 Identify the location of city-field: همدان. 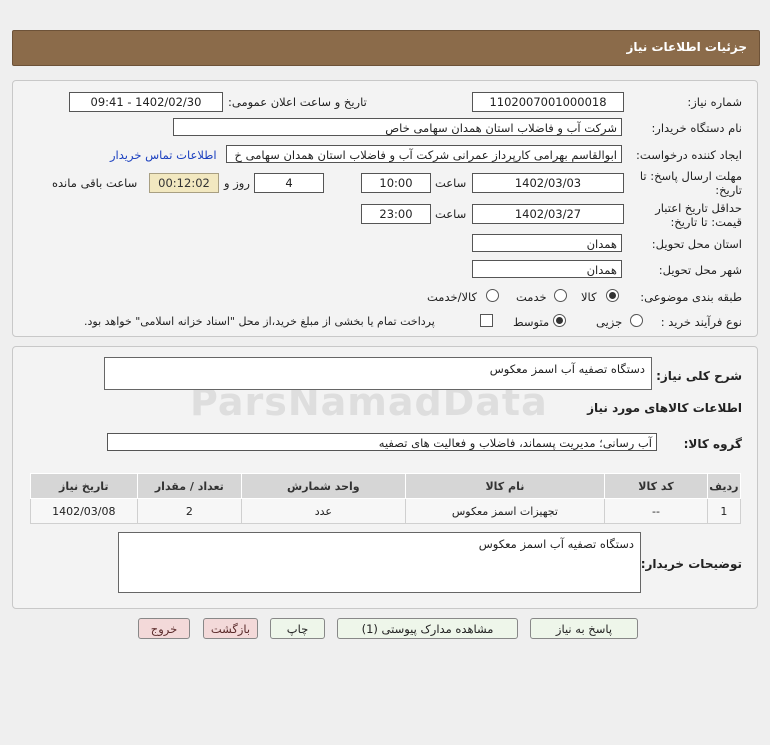
(547, 269).